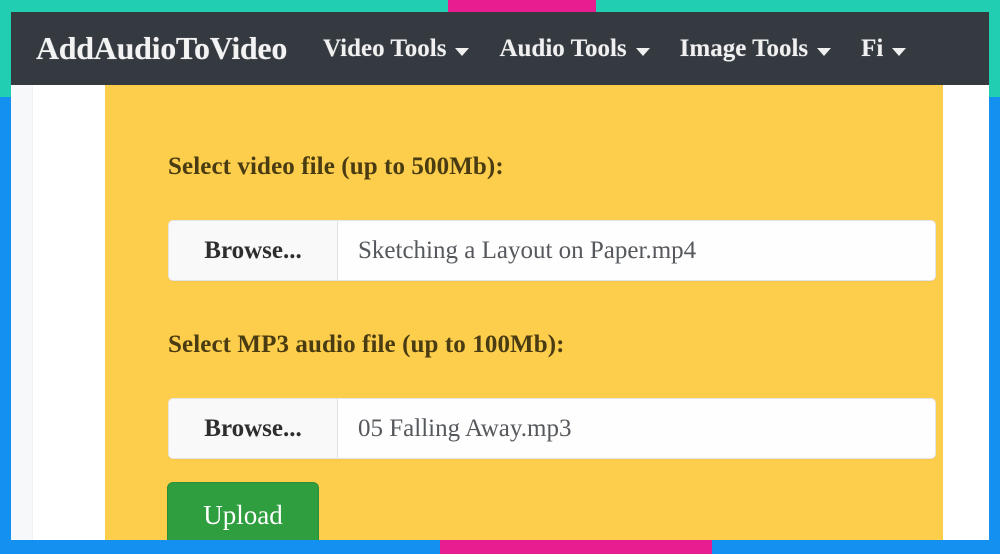 The image size is (1000, 554). Describe the element at coordinates (336, 166) in the screenshot. I see `video-file-label: Select video file (up to 500Mb):` at that location.